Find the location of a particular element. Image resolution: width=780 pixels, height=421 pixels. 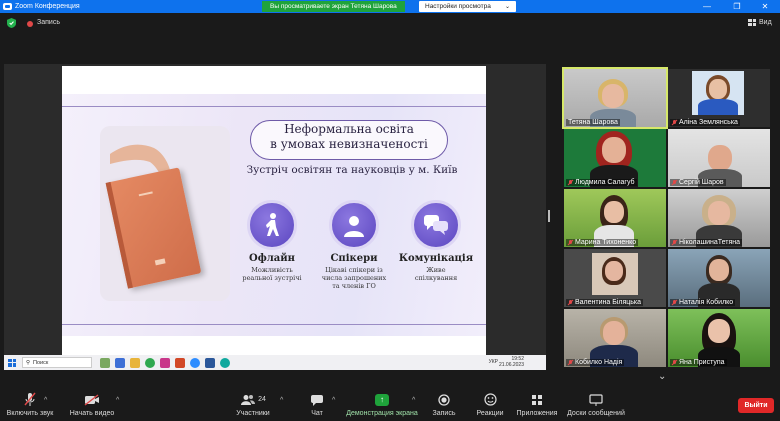

record-icon is located at coordinates (444, 399).